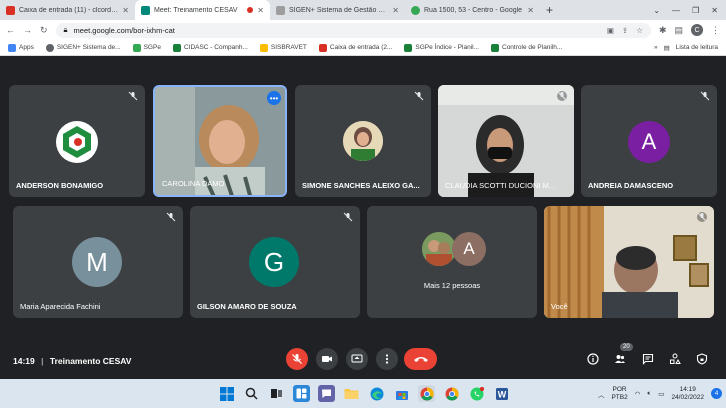 Image resolution: width=726 pixels, height=408 pixels. What do you see at coordinates (501, 393) in the screenshot?
I see `word-button: W` at bounding box center [501, 393].